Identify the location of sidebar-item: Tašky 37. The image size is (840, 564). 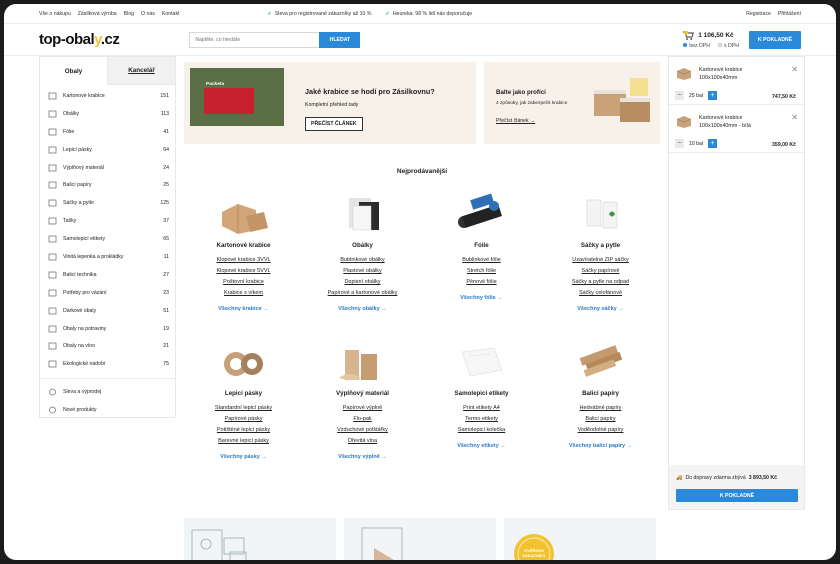
(107, 221).